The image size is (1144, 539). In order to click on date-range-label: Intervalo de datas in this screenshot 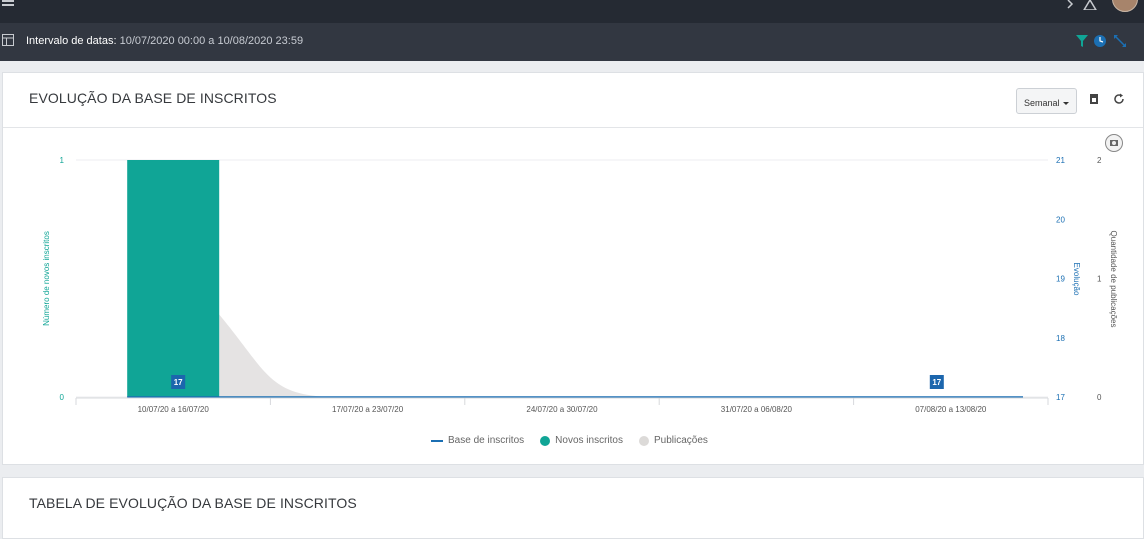, I will do `click(70, 41)`.